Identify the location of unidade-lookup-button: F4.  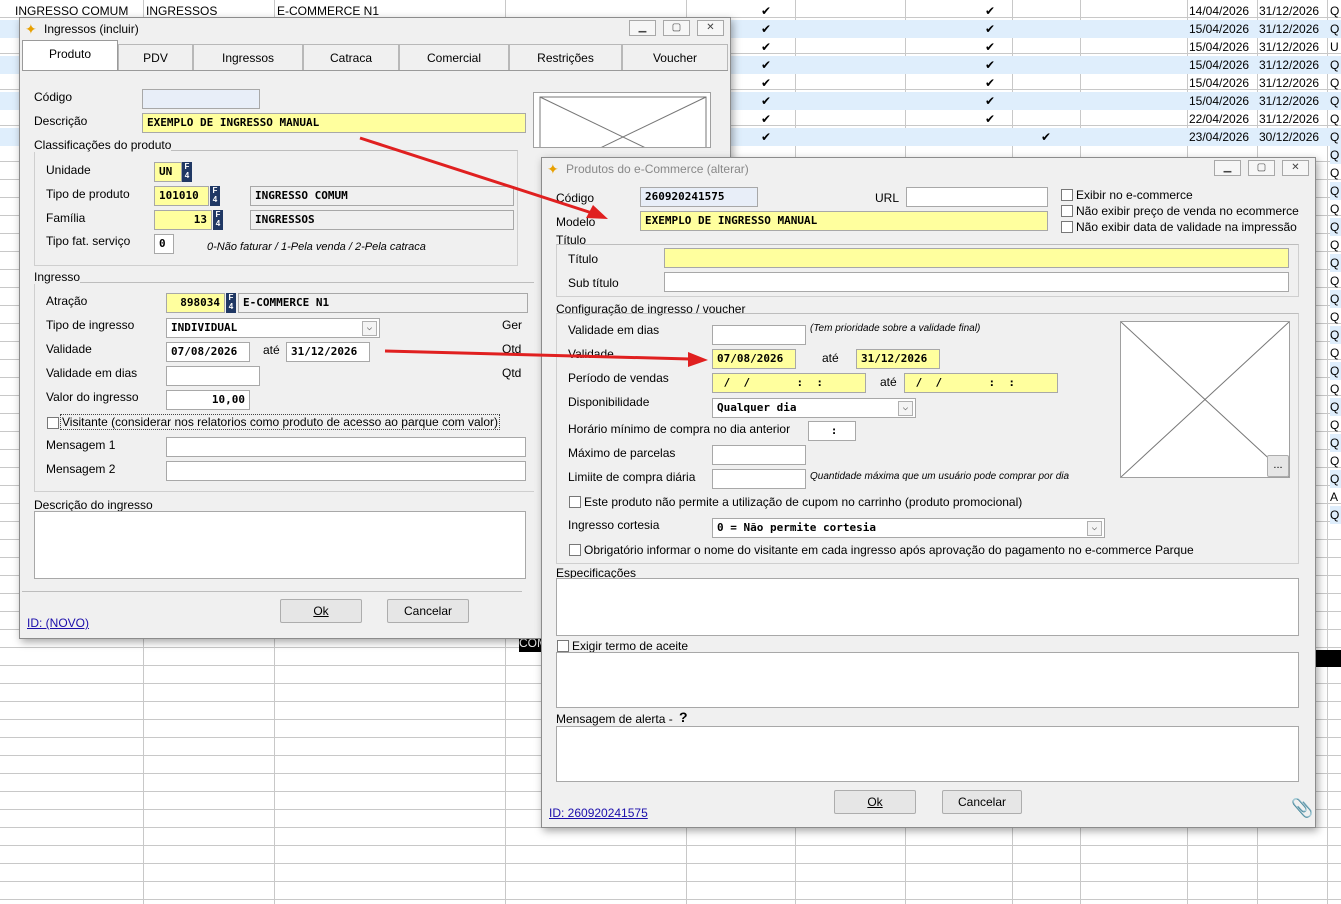
(187, 172).